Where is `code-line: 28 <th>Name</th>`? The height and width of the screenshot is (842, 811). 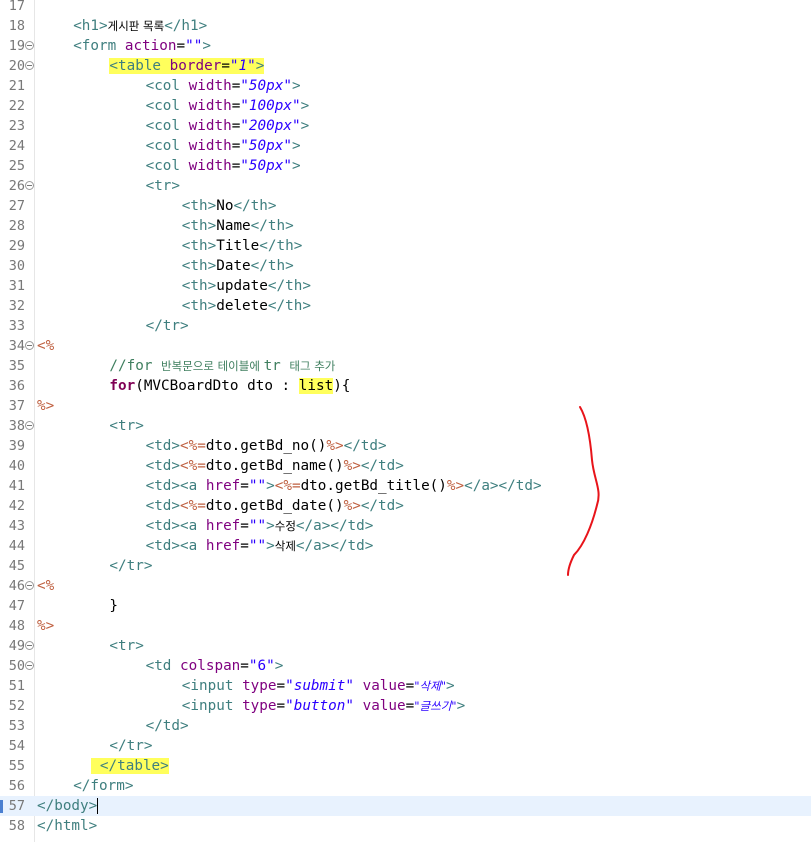 code-line: 28 <th>Name</th> is located at coordinates (405, 226).